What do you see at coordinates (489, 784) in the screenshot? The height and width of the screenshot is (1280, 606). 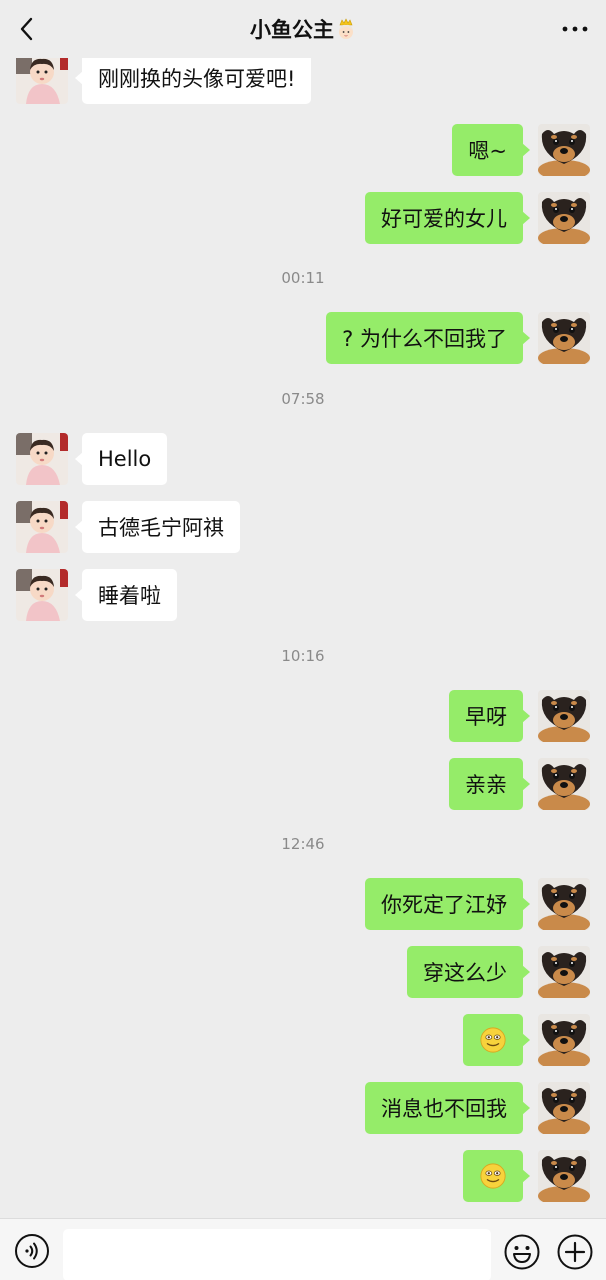 I see `message-bubble: 亲亲` at bounding box center [489, 784].